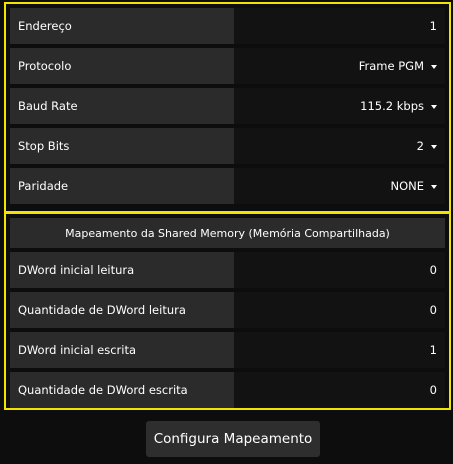 The height and width of the screenshot is (464, 453). Describe the element at coordinates (339, 270) in the screenshot. I see `read-start-input: 0` at that location.